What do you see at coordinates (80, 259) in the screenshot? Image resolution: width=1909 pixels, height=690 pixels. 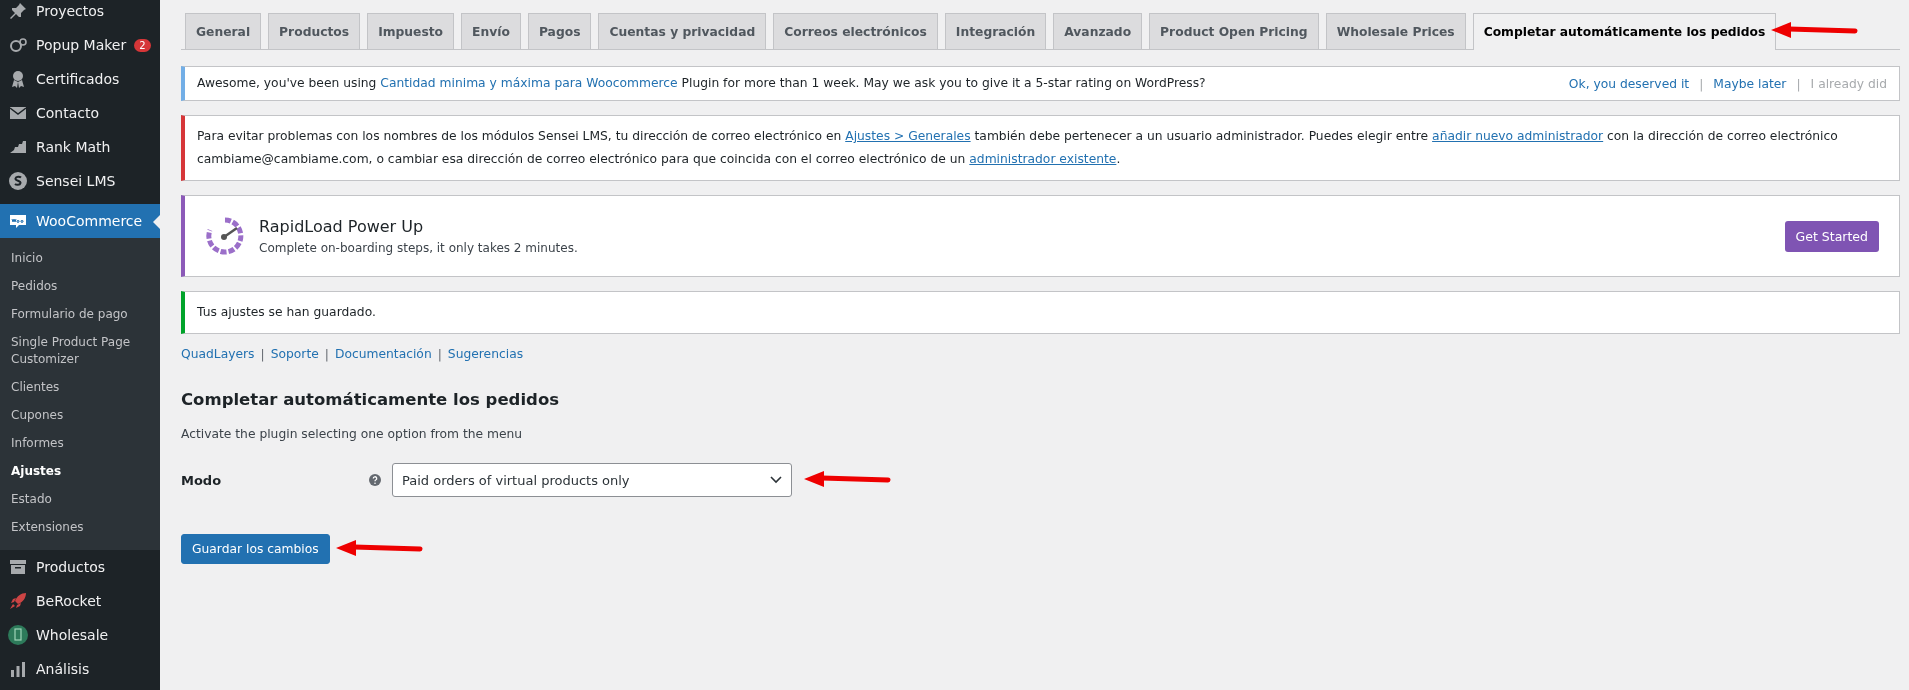 I see `submenu-item: Inicio` at bounding box center [80, 259].